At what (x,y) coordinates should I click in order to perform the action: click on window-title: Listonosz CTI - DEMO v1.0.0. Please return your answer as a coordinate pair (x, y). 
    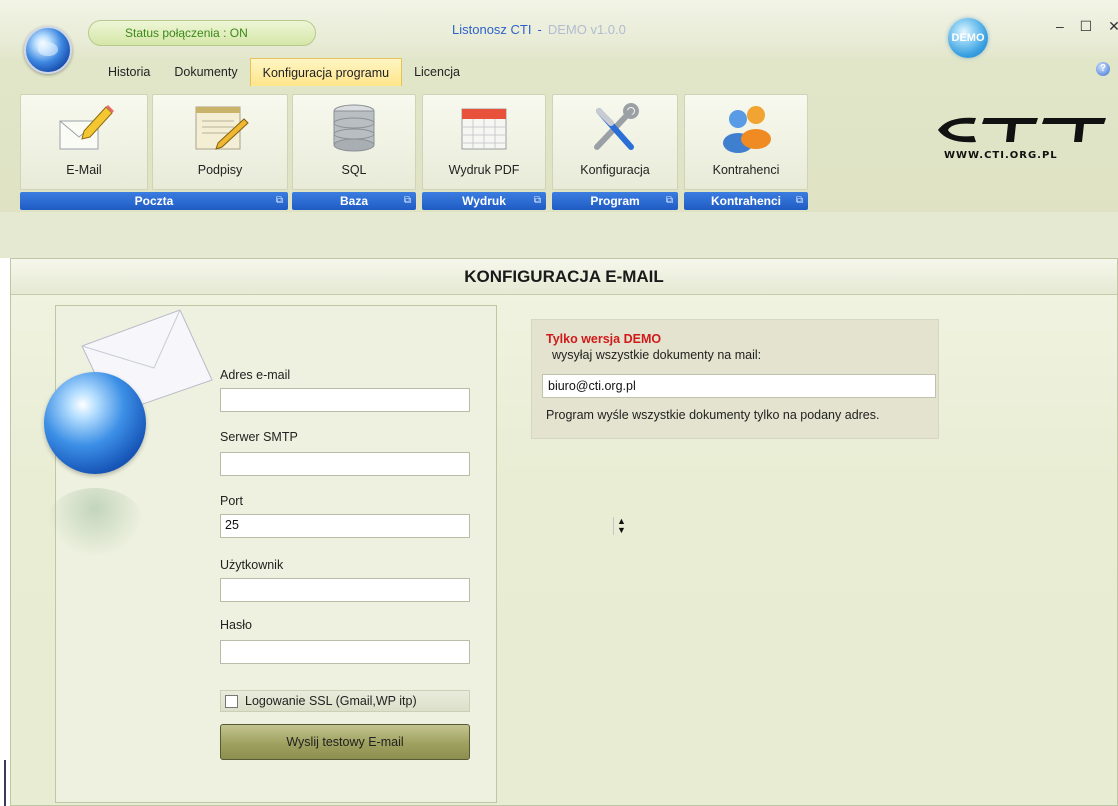
    Looking at the image, I should click on (539, 29).